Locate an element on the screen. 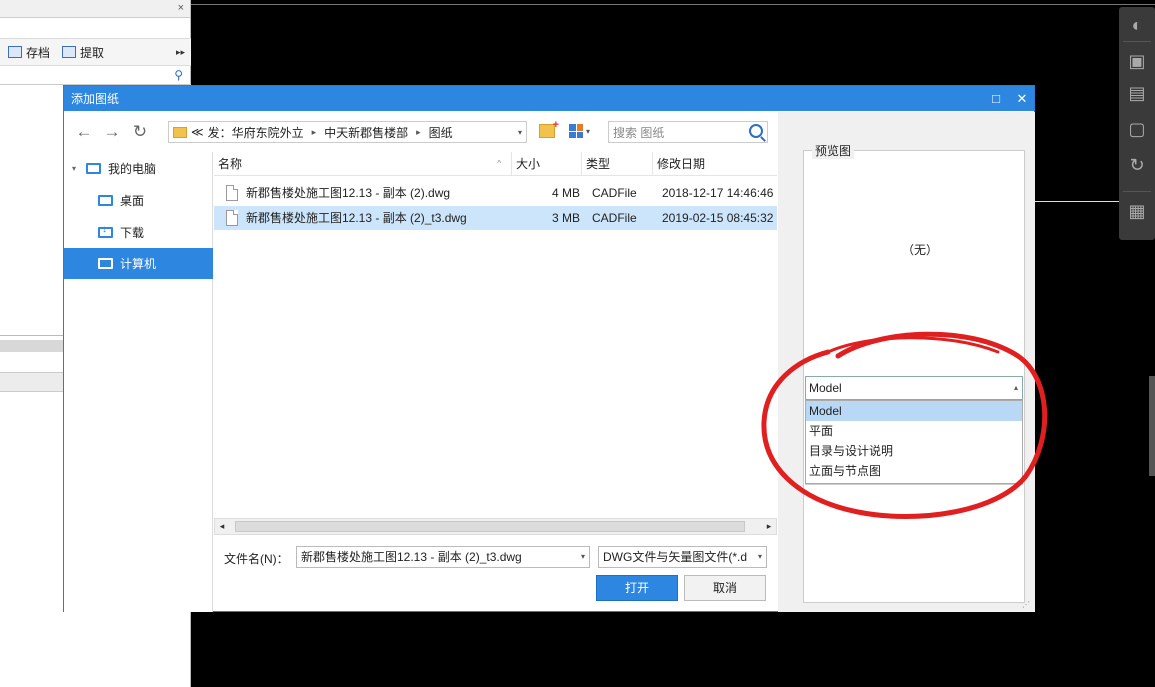 Image resolution: width=1155 pixels, height=687 pixels. column-header-label: 大小 is located at coordinates (528, 164).